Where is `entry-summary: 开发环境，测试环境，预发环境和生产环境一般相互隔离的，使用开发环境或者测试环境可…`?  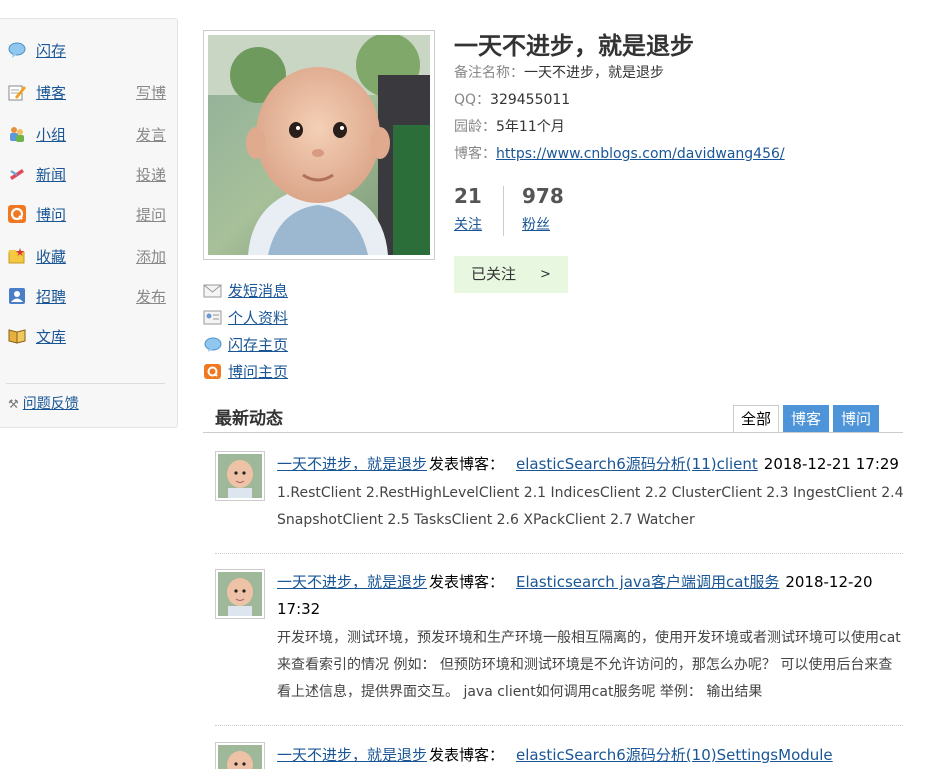
entry-summary: 开发环境，测试环境，预发环境和生产环境一般相互隔离的，使用开发环境或者测试环境可… is located at coordinates (589, 665).